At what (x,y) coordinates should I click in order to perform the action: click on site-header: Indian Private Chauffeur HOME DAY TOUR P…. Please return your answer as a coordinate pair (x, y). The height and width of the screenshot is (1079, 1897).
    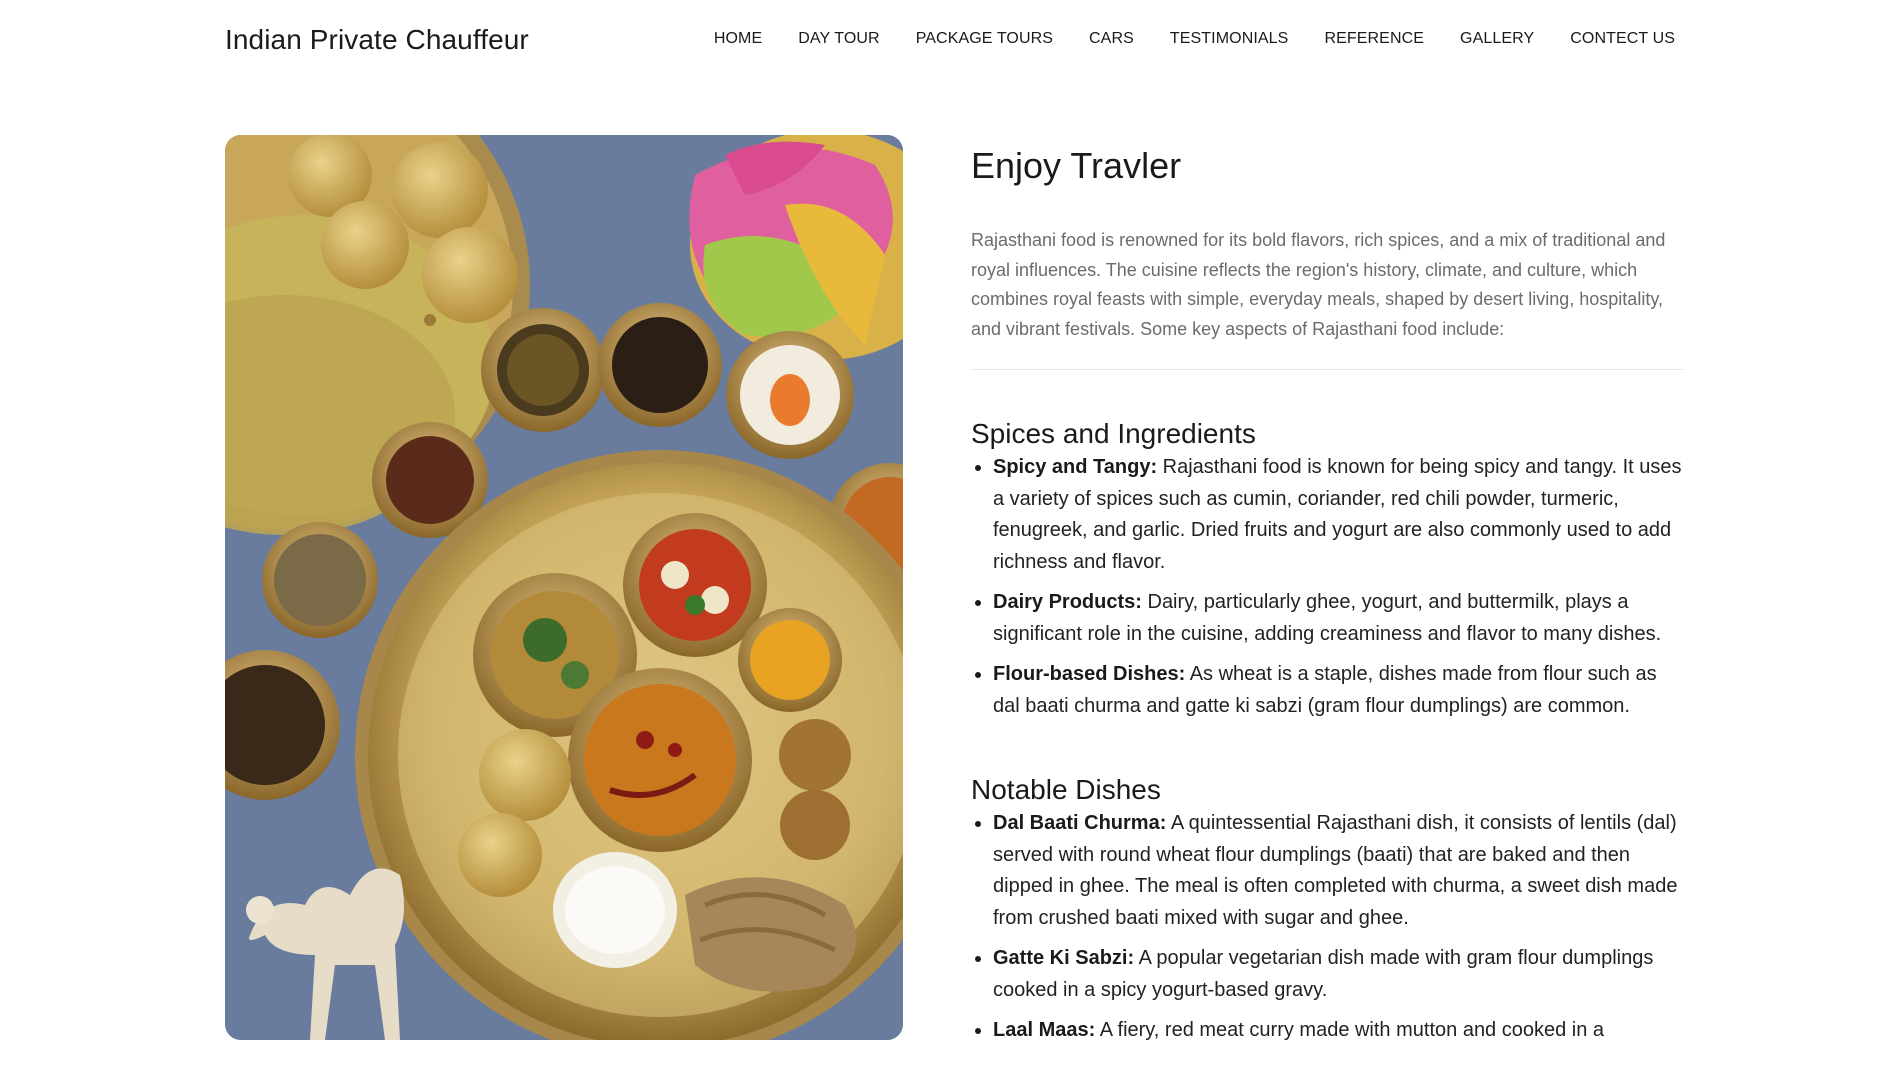
    Looking at the image, I should click on (948, 42).